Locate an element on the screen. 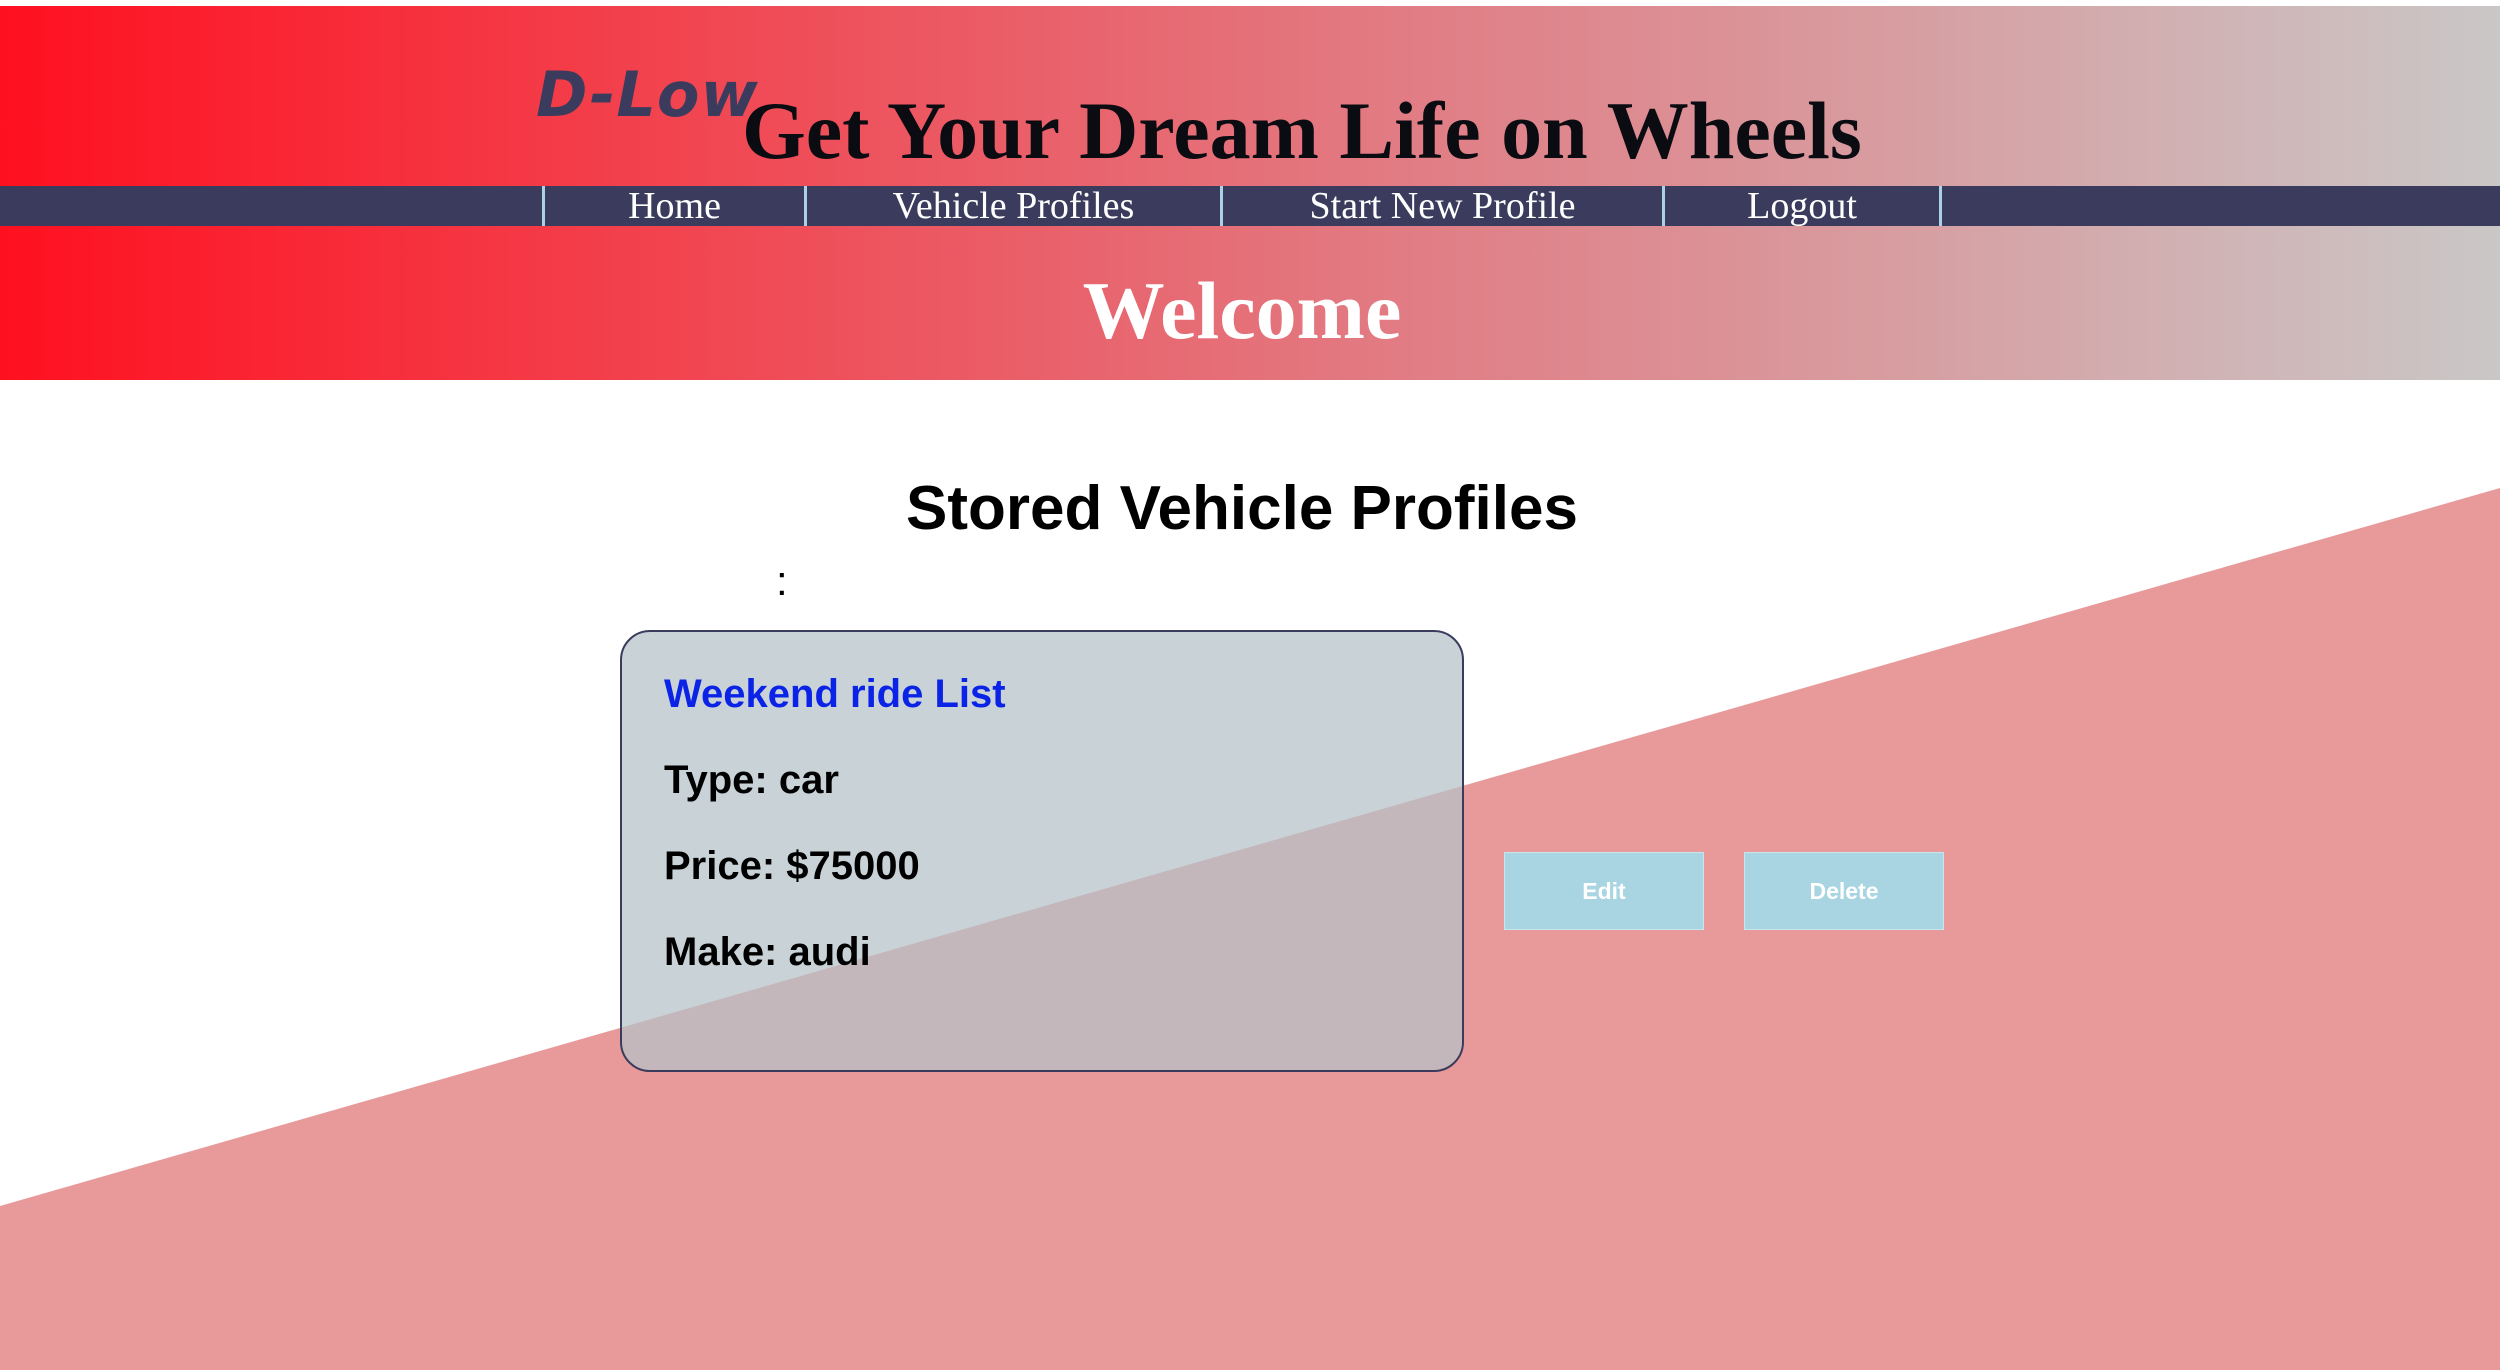 This screenshot has height=1370, width=2500. delete-button: Delete is located at coordinates (1844, 891).